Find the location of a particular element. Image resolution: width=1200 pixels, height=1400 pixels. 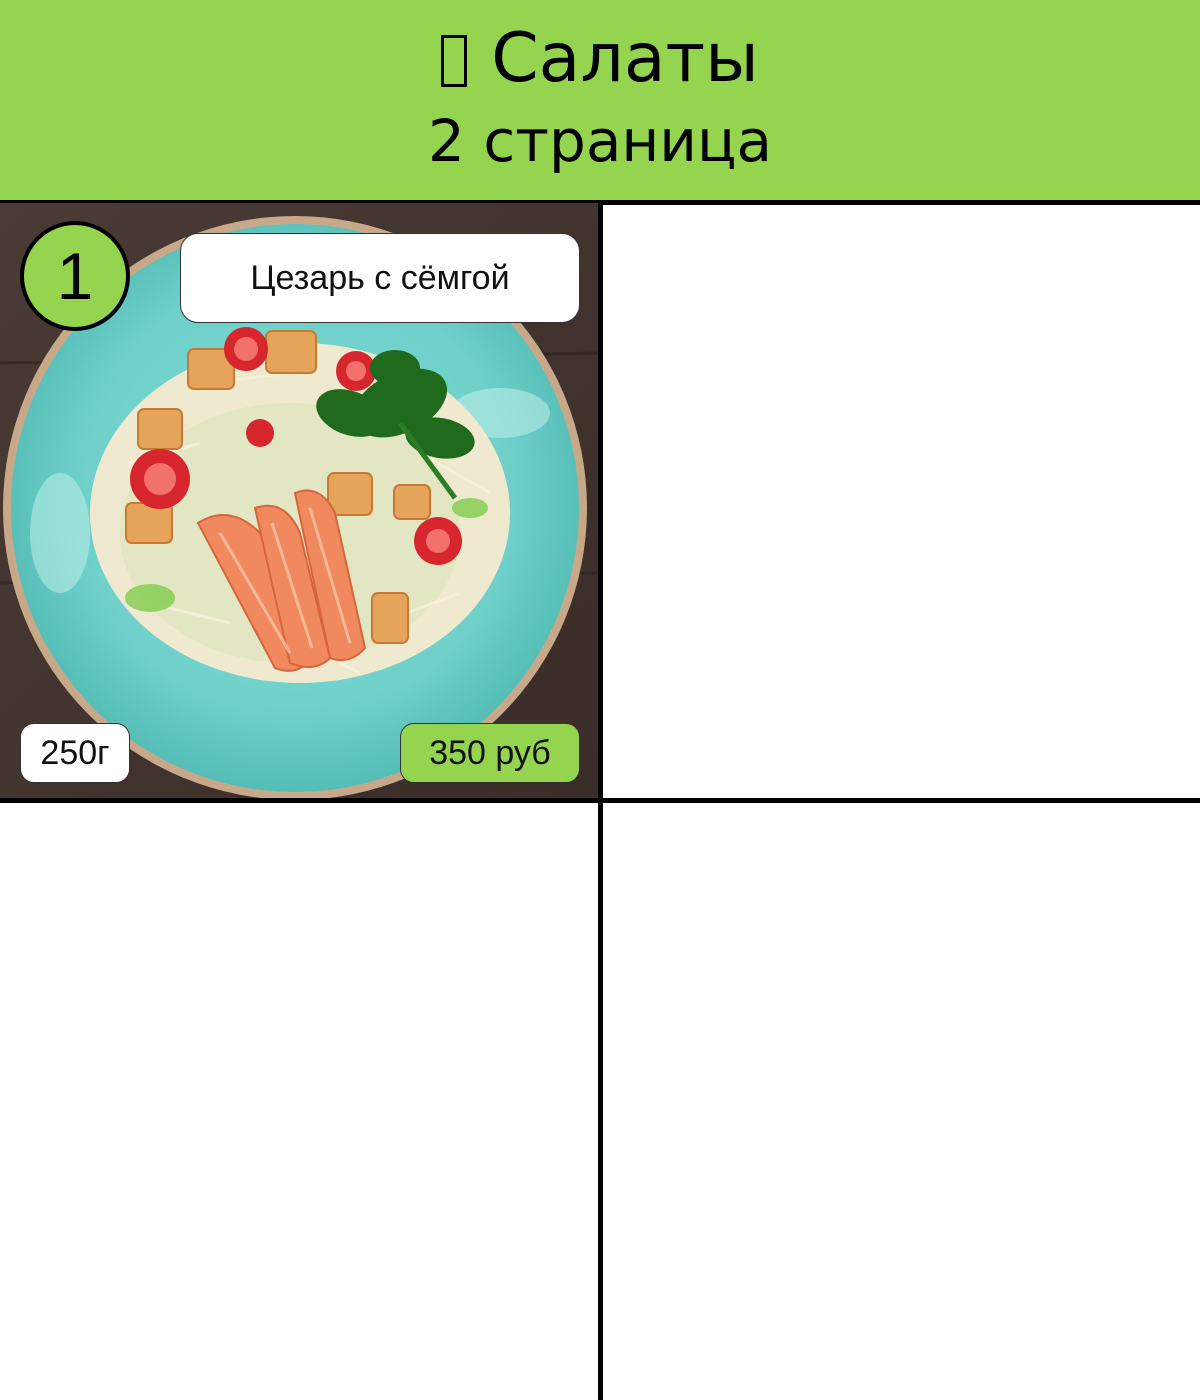

dish-name-label: Цезарь с сёмгой is located at coordinates (380, 278).